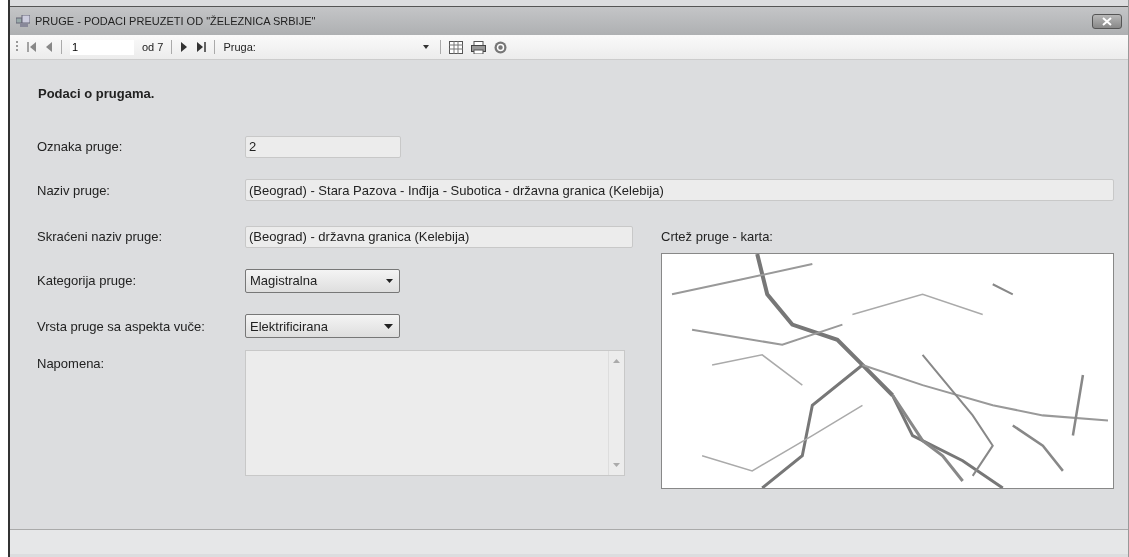  What do you see at coordinates (96, 93) in the screenshot?
I see `section-heading: Podaci o prugama.` at bounding box center [96, 93].